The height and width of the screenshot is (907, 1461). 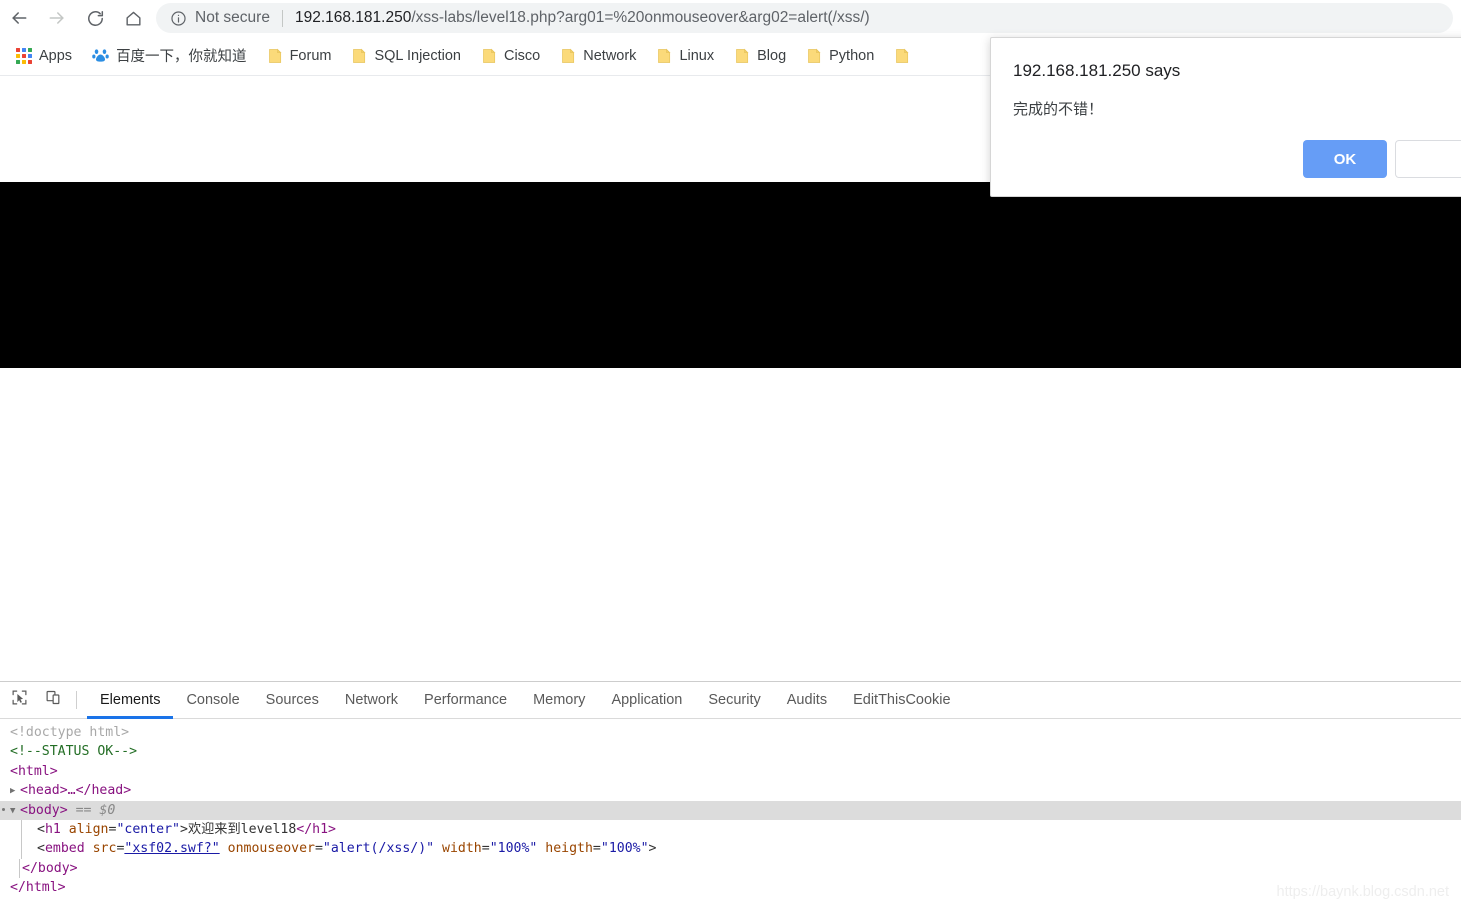 What do you see at coordinates (1225, 117) in the screenshot?
I see `javascript-alert-dialog: 192.168.181.250 says 完成的不错！ OK` at bounding box center [1225, 117].